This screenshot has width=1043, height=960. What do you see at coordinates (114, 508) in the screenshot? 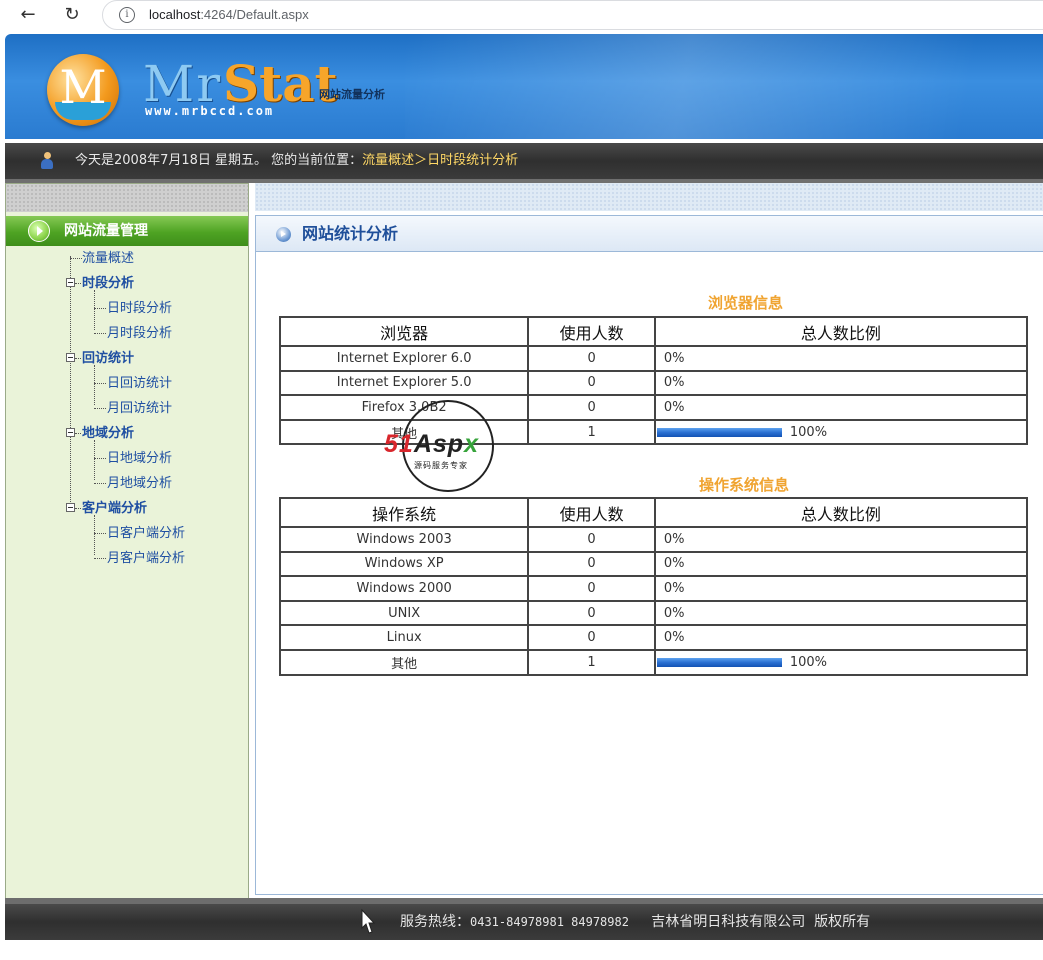
I see `nav-group-client: 客户端分析` at bounding box center [114, 508].